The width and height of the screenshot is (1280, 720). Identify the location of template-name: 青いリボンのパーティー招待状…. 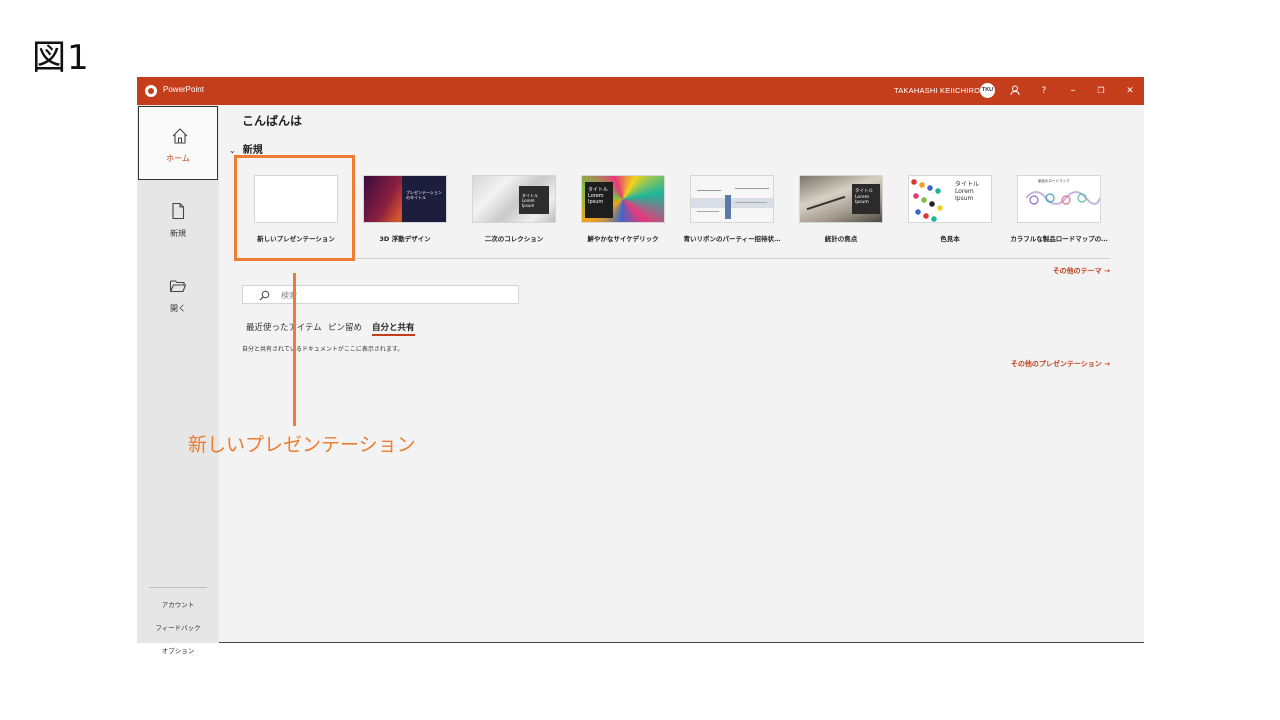
(732, 239).